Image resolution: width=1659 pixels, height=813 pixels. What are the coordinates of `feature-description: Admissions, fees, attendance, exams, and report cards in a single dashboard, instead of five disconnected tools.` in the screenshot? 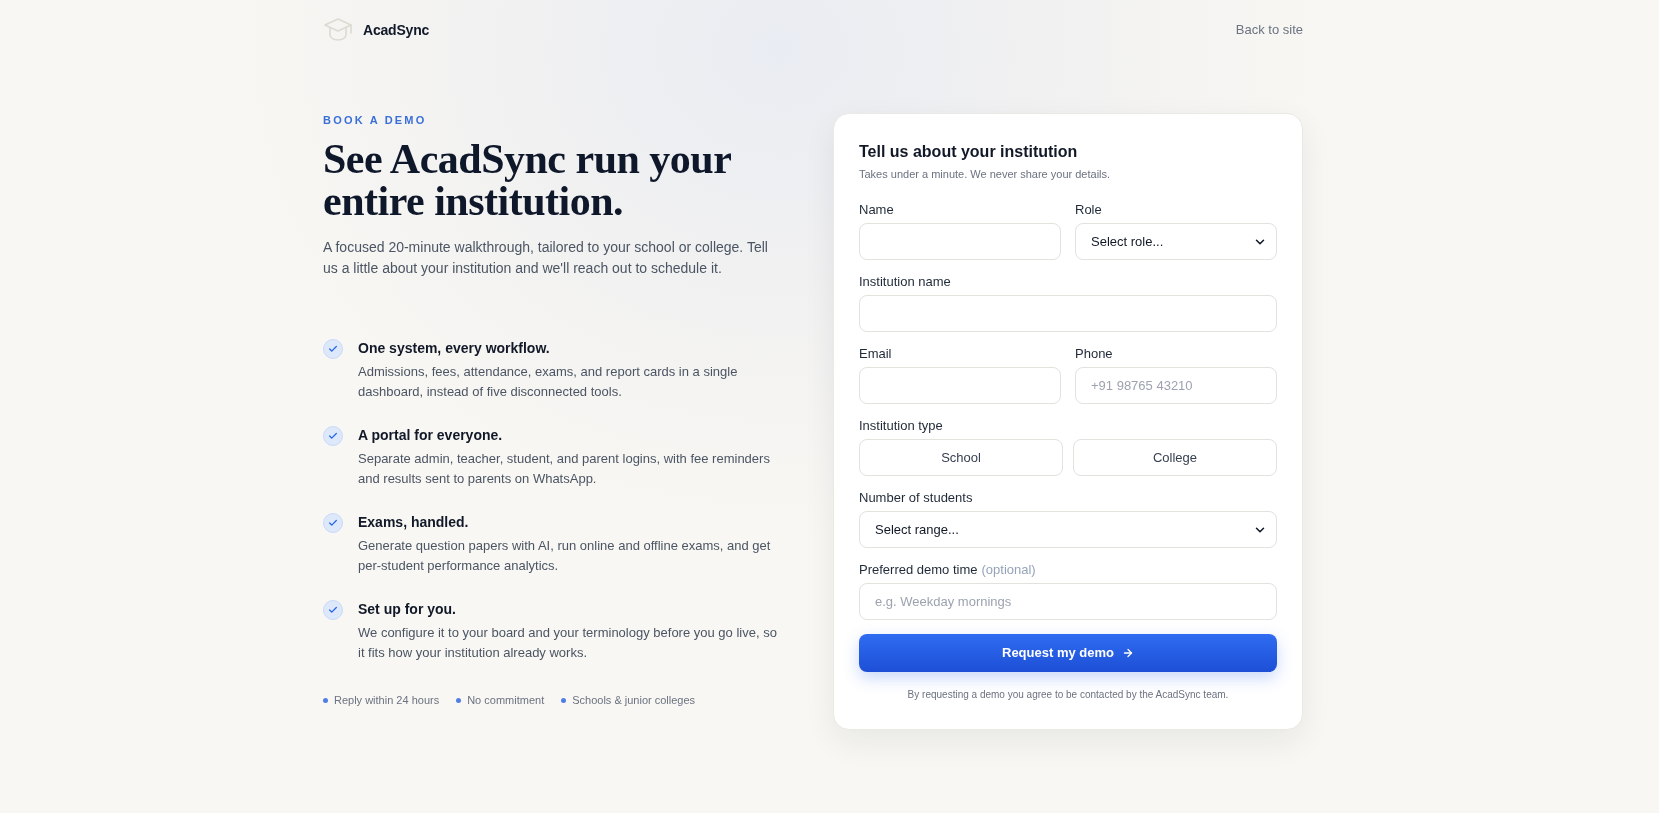 It's located at (548, 382).